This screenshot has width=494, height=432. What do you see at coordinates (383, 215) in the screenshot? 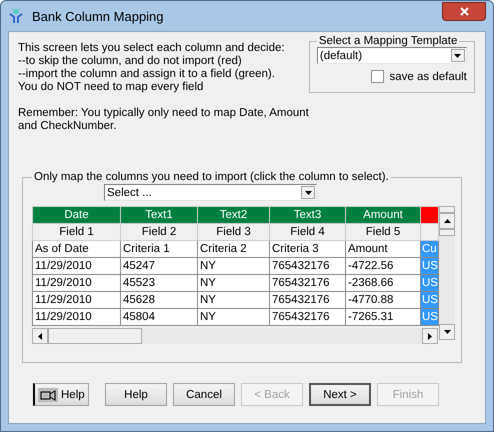
I see `column-mapping-header: Amount` at bounding box center [383, 215].